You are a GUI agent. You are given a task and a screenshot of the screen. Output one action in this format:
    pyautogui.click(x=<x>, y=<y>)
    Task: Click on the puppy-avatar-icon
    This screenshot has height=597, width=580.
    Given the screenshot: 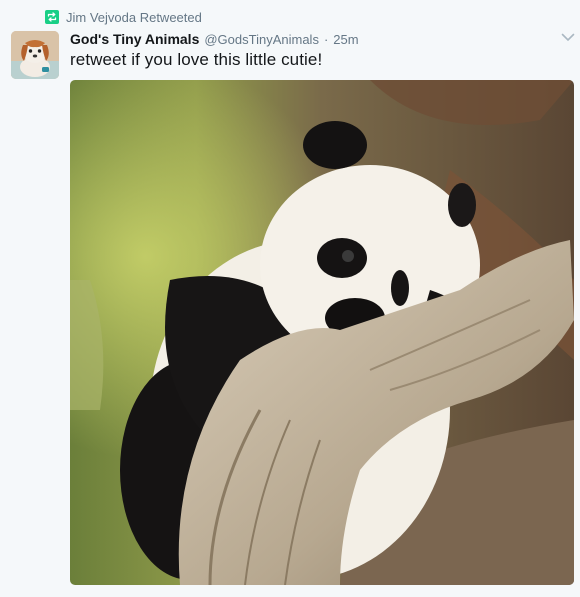 What is the action you would take?
    pyautogui.click(x=35, y=55)
    